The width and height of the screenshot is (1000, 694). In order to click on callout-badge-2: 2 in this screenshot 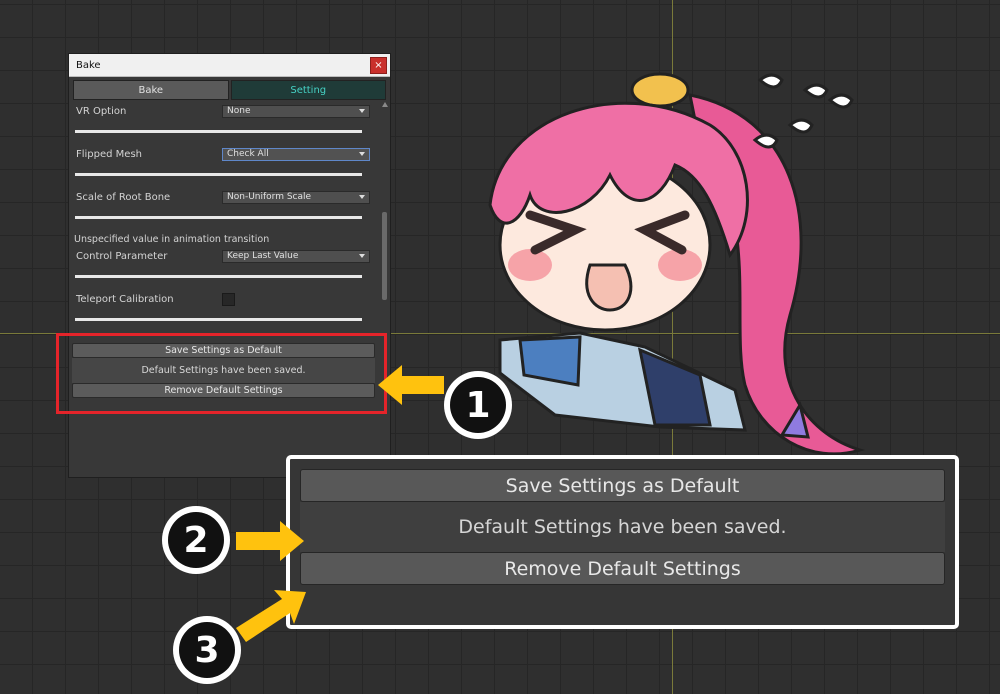, I will do `click(196, 540)`.